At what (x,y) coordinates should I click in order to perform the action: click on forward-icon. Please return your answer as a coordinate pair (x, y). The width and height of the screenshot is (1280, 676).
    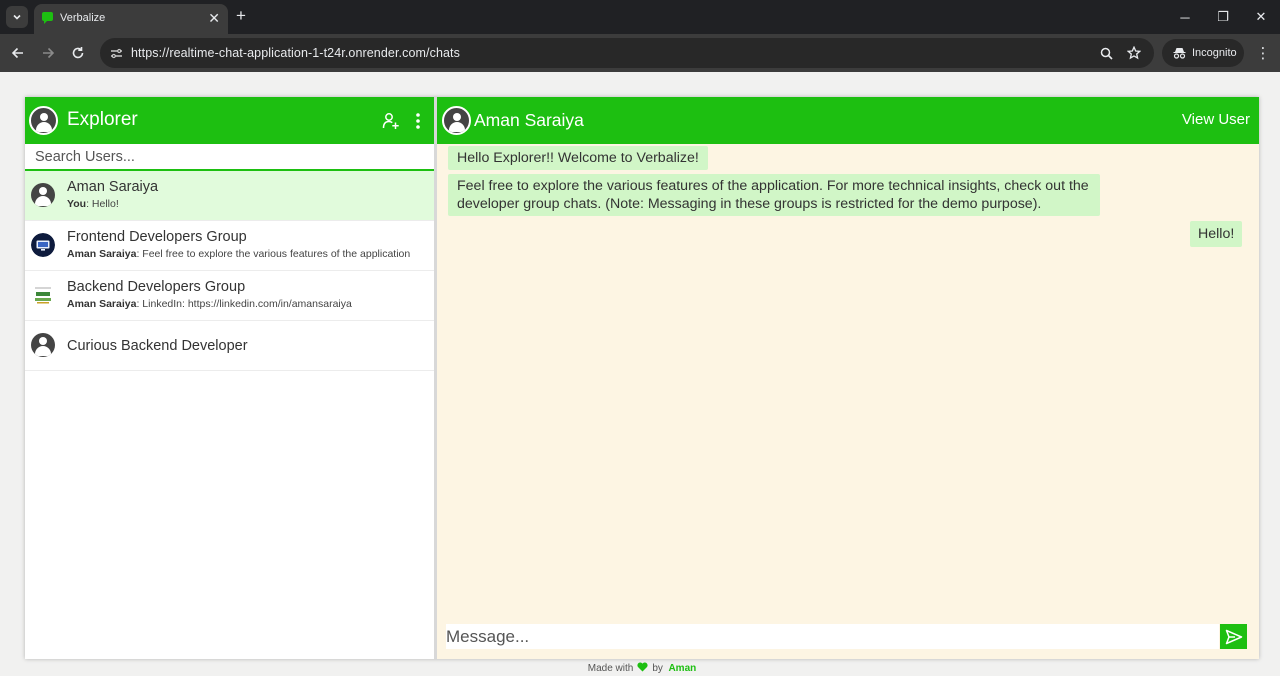
    Looking at the image, I should click on (48, 53).